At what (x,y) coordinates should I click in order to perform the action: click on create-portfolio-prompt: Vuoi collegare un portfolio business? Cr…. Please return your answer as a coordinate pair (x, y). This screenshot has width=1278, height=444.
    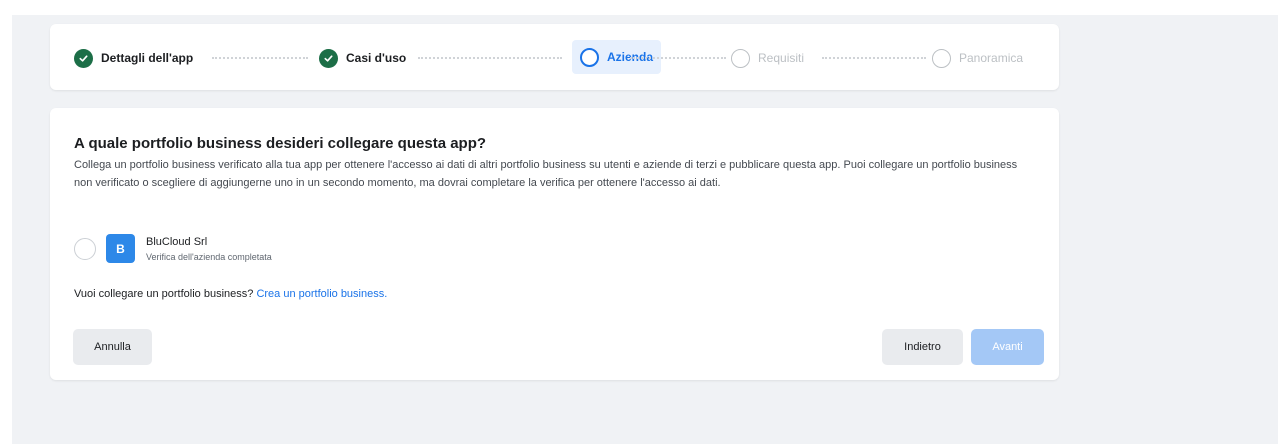
    Looking at the image, I should click on (230, 294).